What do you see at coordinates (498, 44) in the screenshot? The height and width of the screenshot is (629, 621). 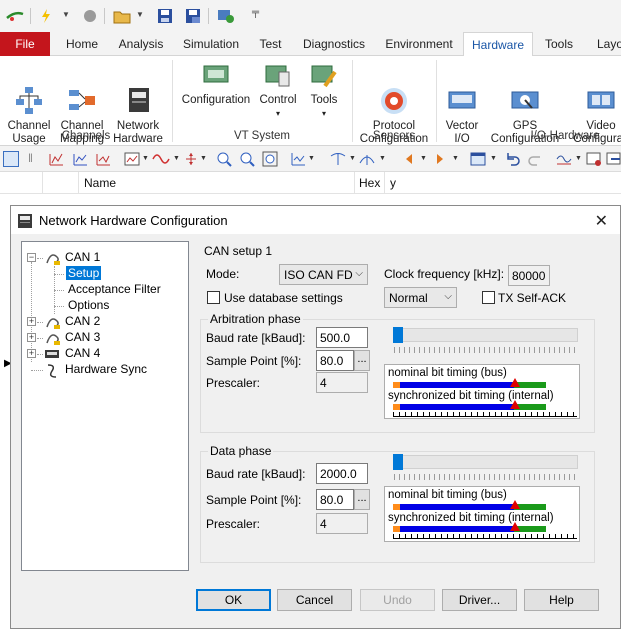 I see `tab-hardware: Hardware` at bounding box center [498, 44].